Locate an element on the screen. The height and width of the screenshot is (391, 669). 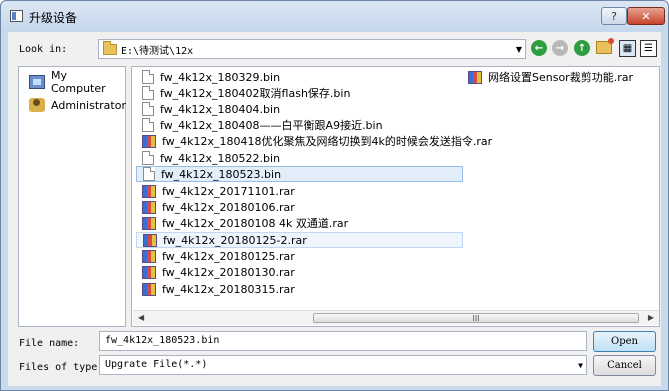
horizontal-scrollbar: ◀ III ▶ is located at coordinates (396, 317).